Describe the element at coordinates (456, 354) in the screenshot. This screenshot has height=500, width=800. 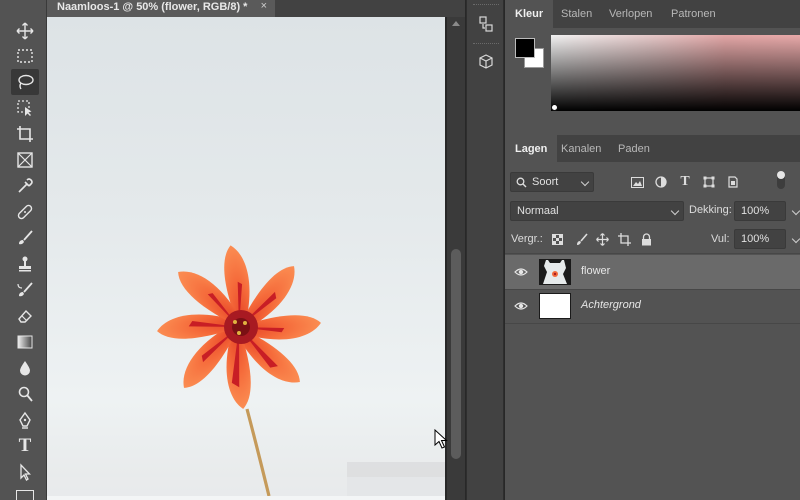
I see `scroll-thumb` at that location.